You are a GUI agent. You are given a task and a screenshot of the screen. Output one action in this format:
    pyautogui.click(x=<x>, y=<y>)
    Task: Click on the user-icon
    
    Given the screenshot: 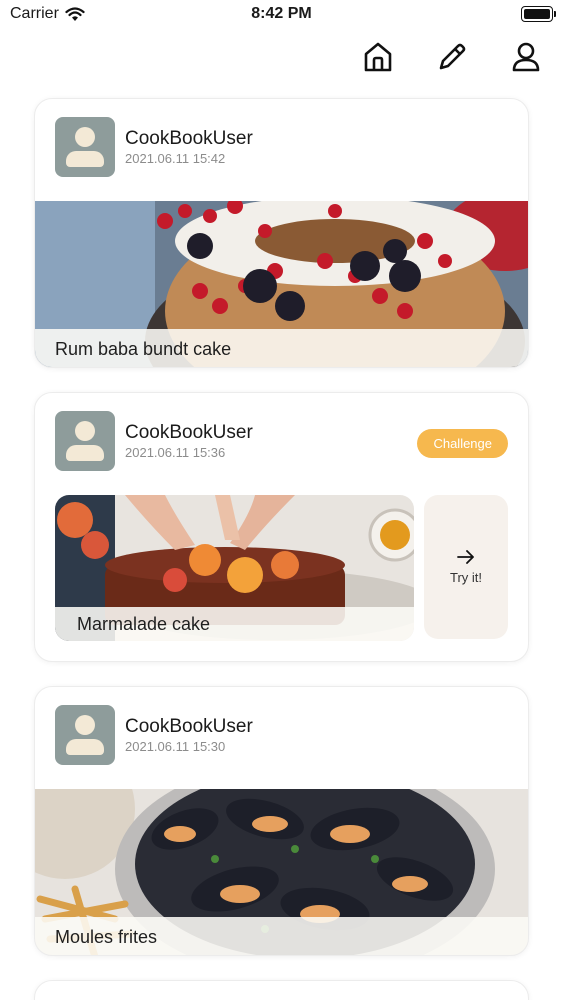 What is the action you would take?
    pyautogui.click(x=526, y=57)
    